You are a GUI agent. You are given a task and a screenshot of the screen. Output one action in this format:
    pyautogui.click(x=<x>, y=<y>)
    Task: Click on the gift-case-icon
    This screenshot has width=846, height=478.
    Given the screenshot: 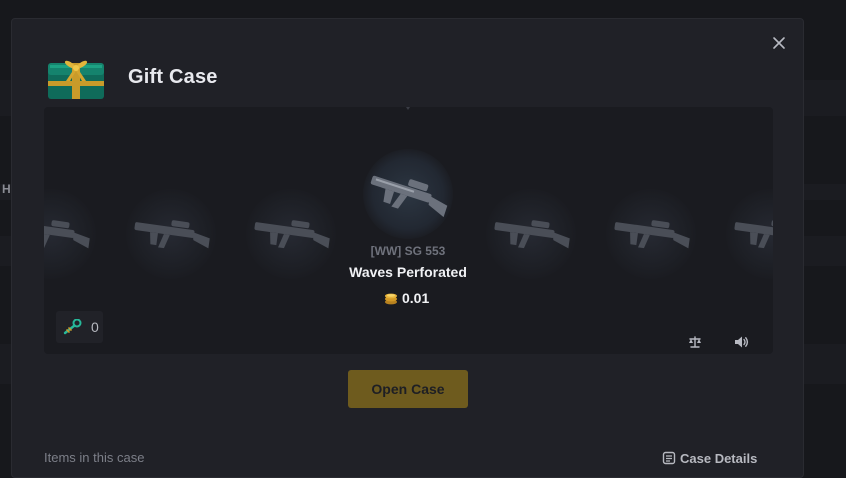 What is the action you would take?
    pyautogui.click(x=76, y=79)
    